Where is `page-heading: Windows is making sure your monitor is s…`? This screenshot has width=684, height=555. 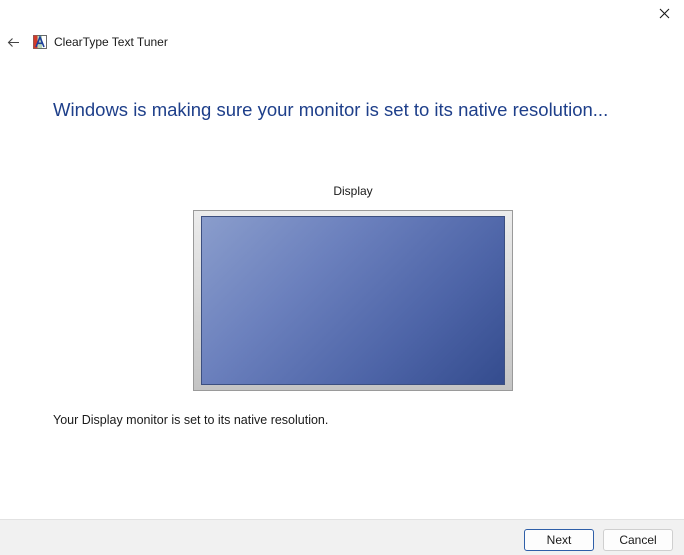
page-heading: Windows is making sure your monitor is s… is located at coordinates (331, 109).